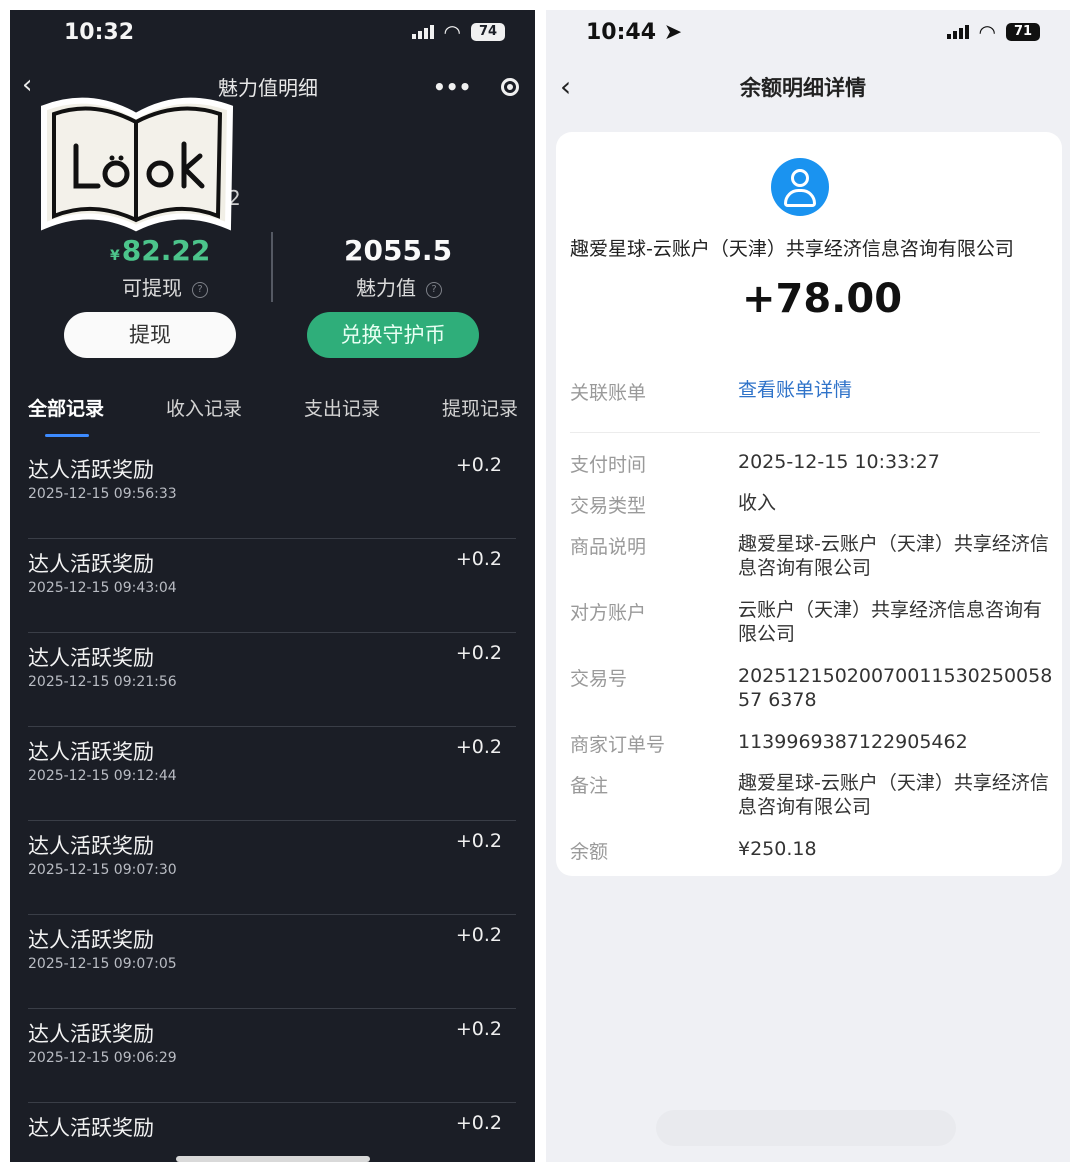  I want to click on view-bill-link: 查看账单详情, so click(898, 390).